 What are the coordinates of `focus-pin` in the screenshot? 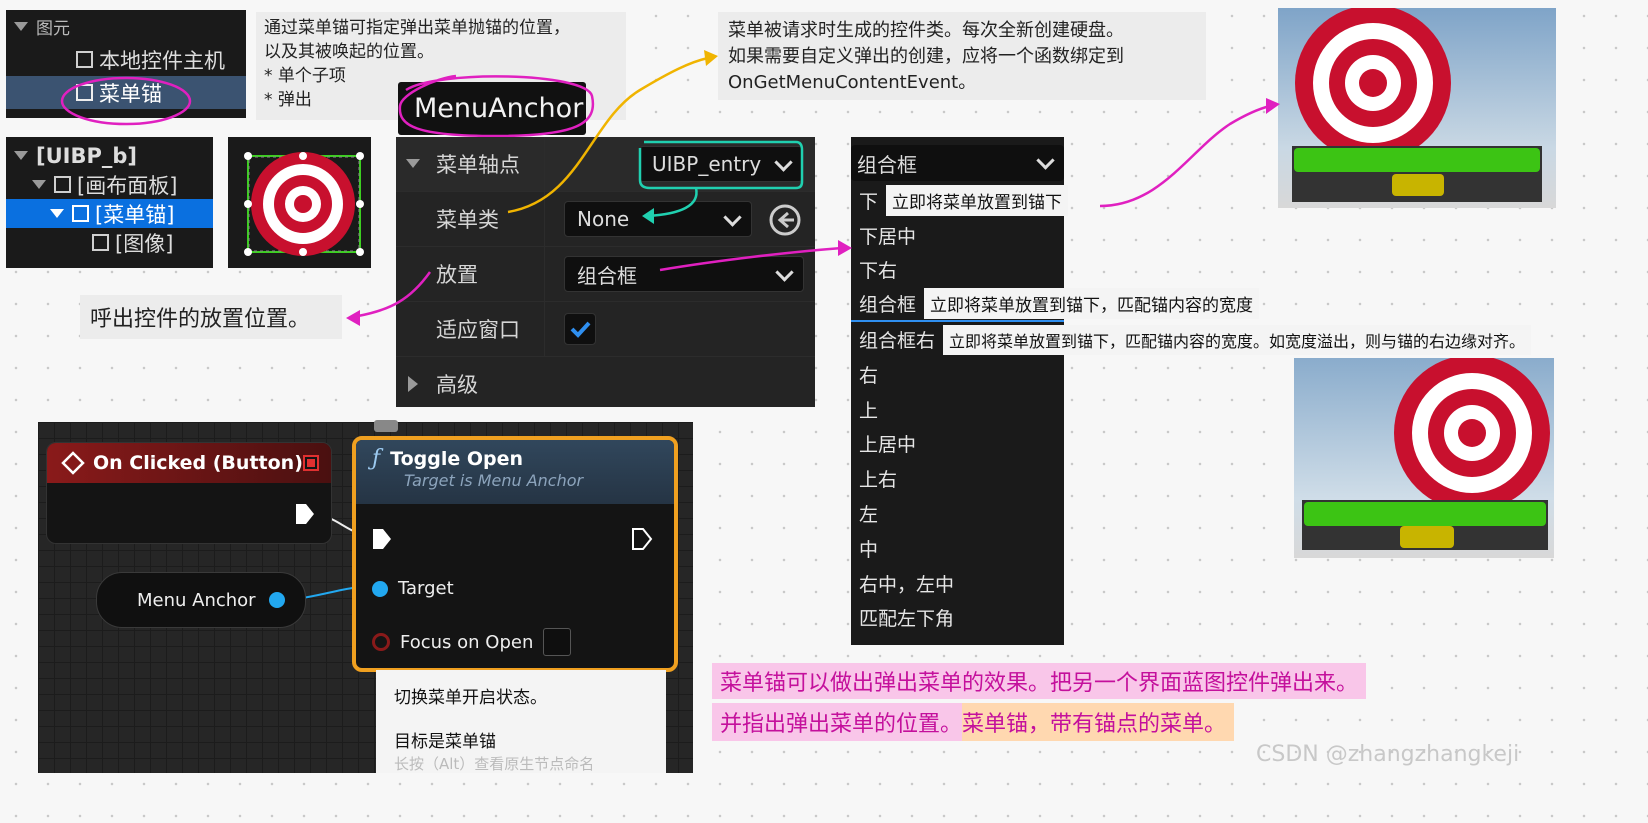 It's located at (381, 642).